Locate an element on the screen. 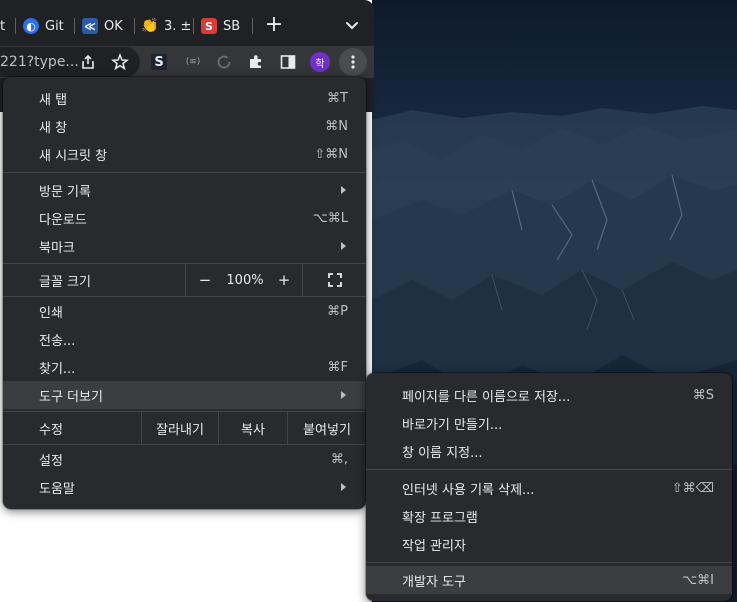 The height and width of the screenshot is (602, 737). menu-item-label: 새 시크릿 창 is located at coordinates (73, 156).